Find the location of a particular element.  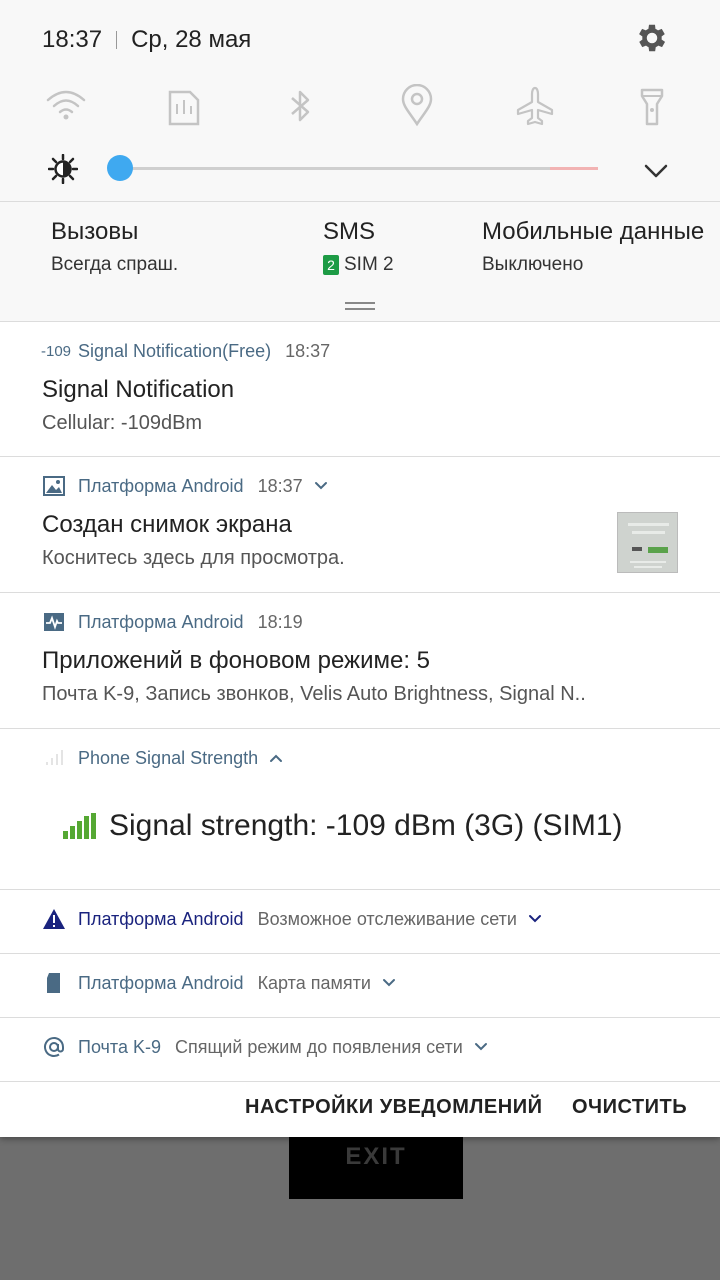

notification-header: Почта K-9 Спящий режим до появления сети is located at coordinates (265, 1047).